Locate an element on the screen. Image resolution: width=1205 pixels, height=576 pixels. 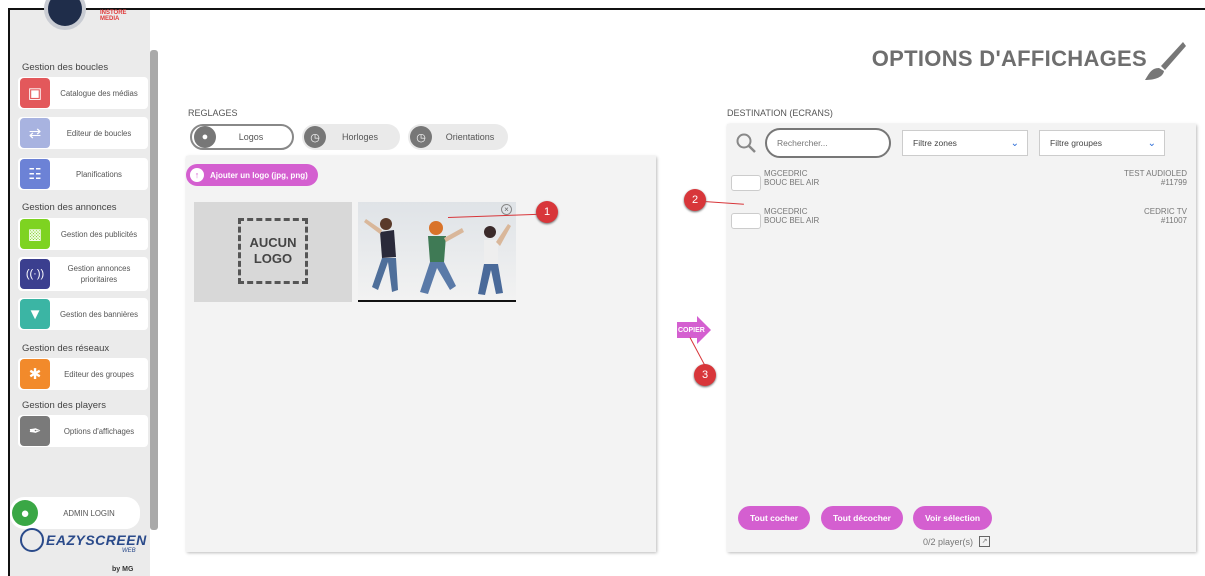
apple-icon: ● is located at coordinates (205, 137).